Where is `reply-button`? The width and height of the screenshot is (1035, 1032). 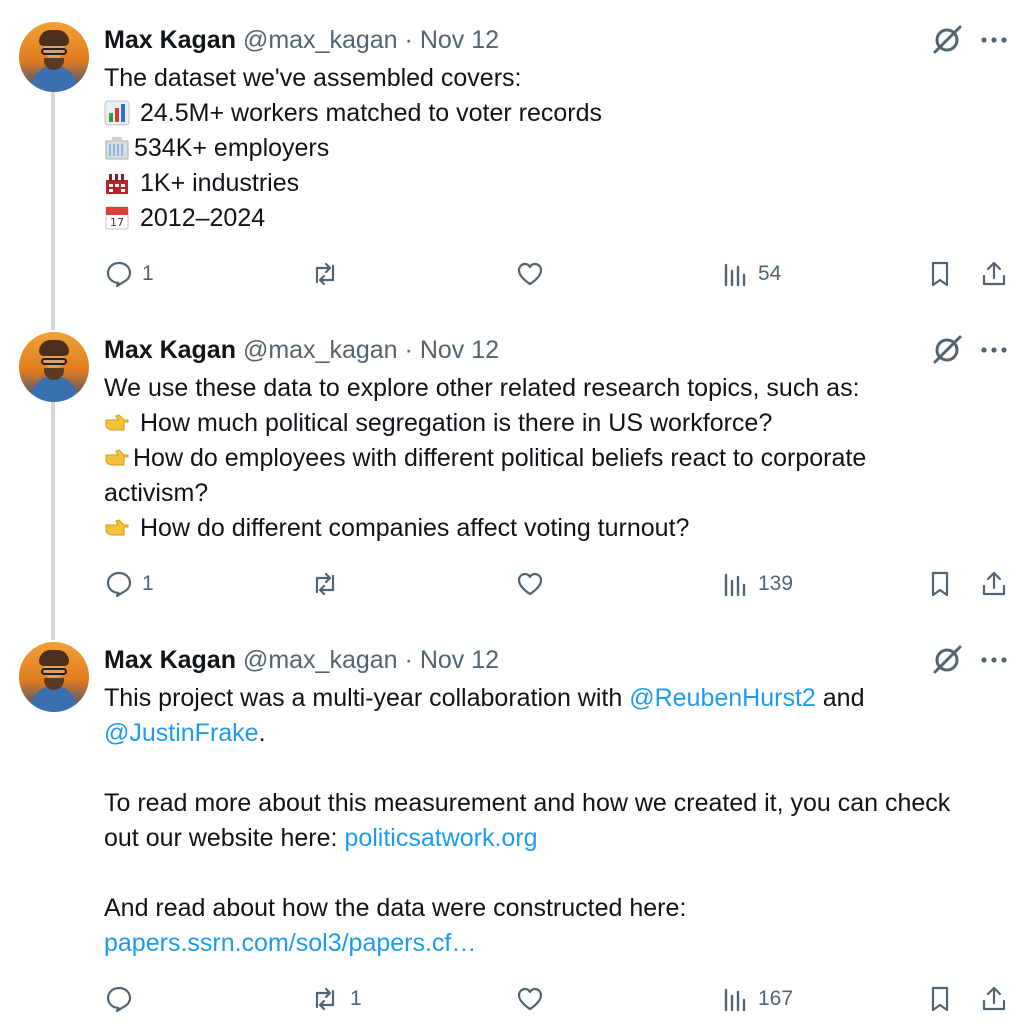 reply-button is located at coordinates (123, 999).